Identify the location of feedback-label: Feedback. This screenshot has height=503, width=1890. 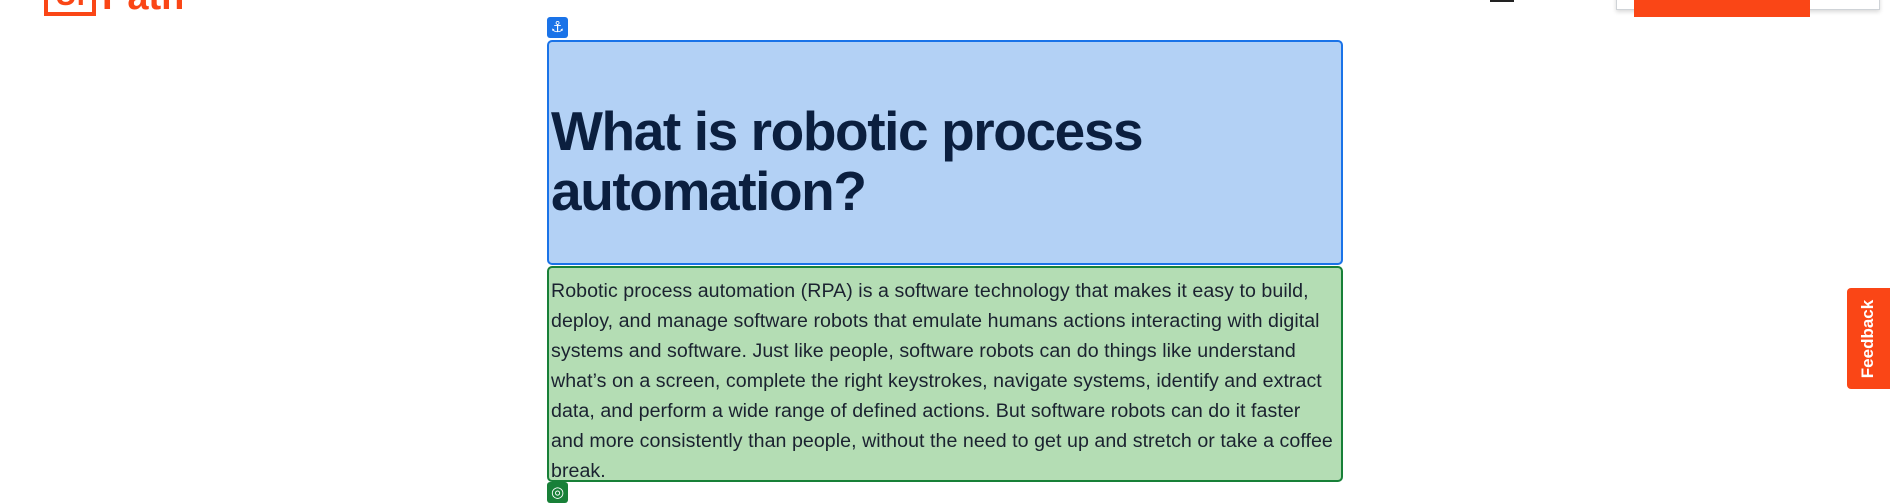
(1868, 338).